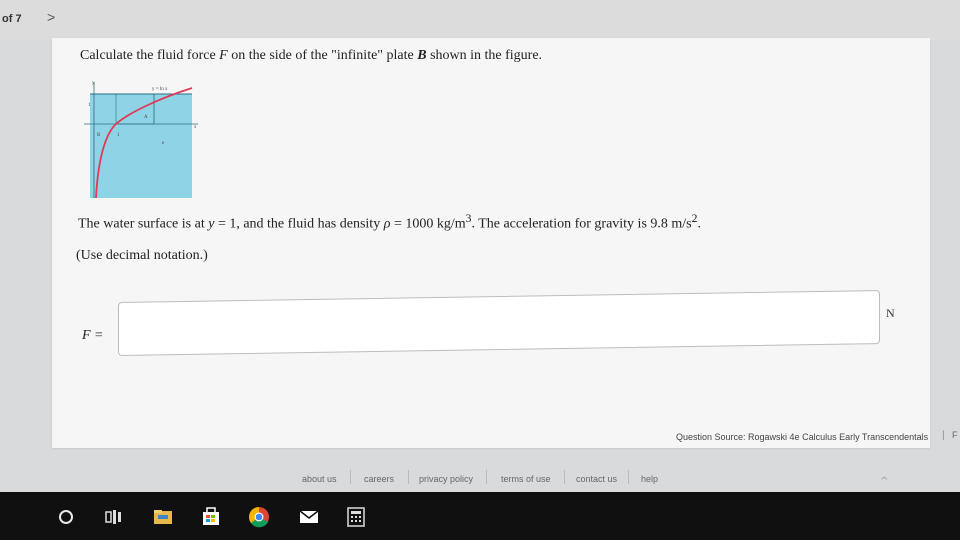 This screenshot has height=540, width=960. What do you see at coordinates (142, 255) in the screenshot?
I see `notation-hint: (Use decimal notation.)` at bounding box center [142, 255].